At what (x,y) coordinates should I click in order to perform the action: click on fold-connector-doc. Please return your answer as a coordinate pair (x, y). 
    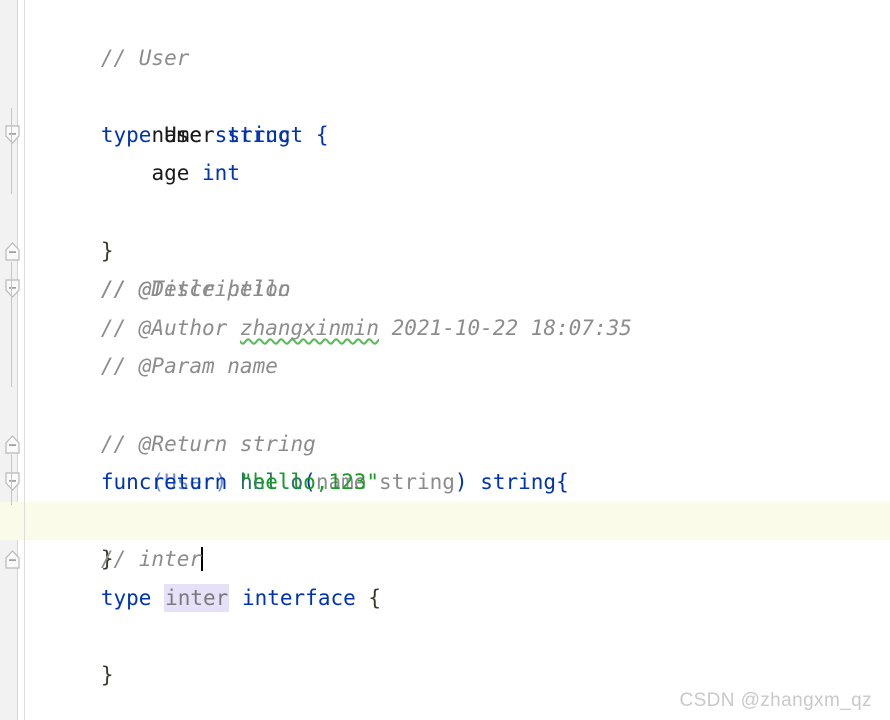
    Looking at the image, I should click on (11, 324).